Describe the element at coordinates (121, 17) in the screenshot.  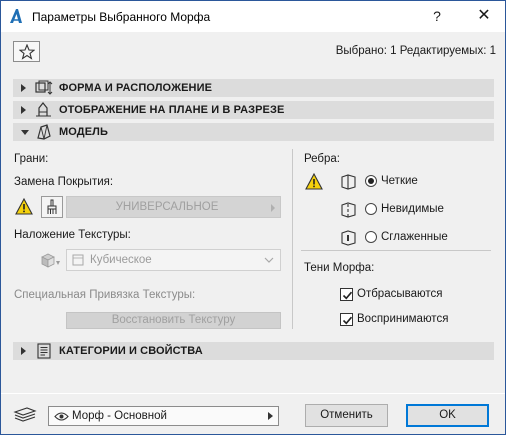
I see `window-title: Параметры Выбранного Морфа` at that location.